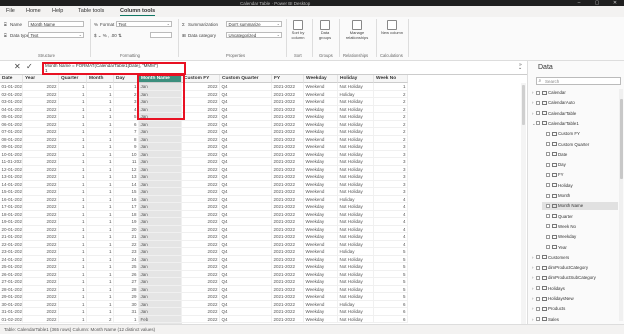 This screenshot has height=334, width=624. Describe the element at coordinates (580, 227) in the screenshot. I see `data-pane-field-item: Week No` at that location.